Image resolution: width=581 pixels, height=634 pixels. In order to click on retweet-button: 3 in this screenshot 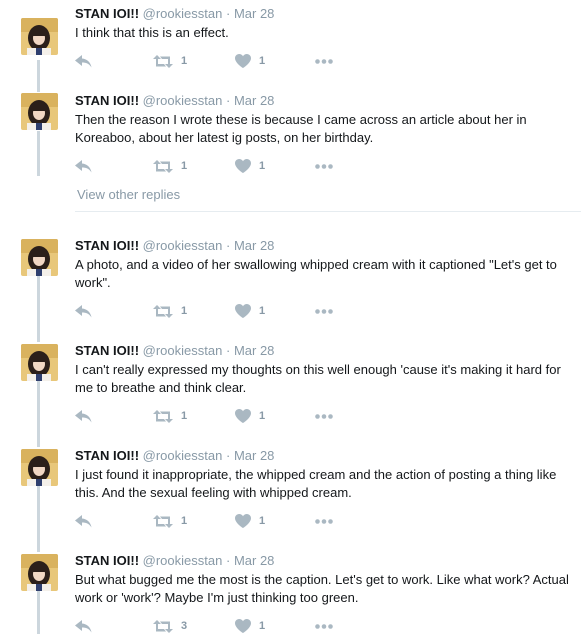, I will do `click(170, 626)`.